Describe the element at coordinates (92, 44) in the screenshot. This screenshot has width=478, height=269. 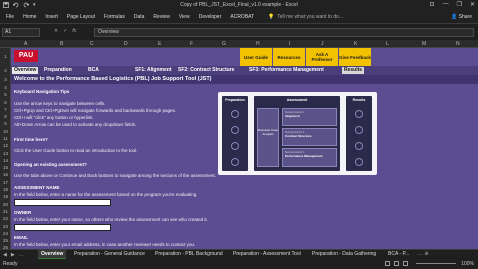
I see `column-header-c: C` at that location.